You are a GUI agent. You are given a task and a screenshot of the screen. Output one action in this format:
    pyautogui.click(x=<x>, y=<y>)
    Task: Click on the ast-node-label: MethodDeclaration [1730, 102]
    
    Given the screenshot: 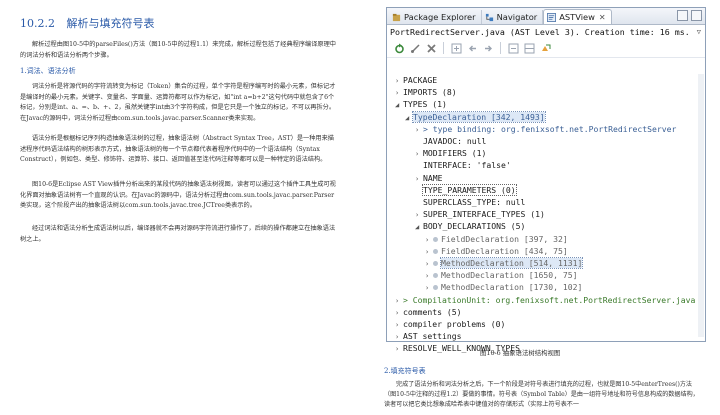 What is the action you would take?
    pyautogui.click(x=512, y=287)
    